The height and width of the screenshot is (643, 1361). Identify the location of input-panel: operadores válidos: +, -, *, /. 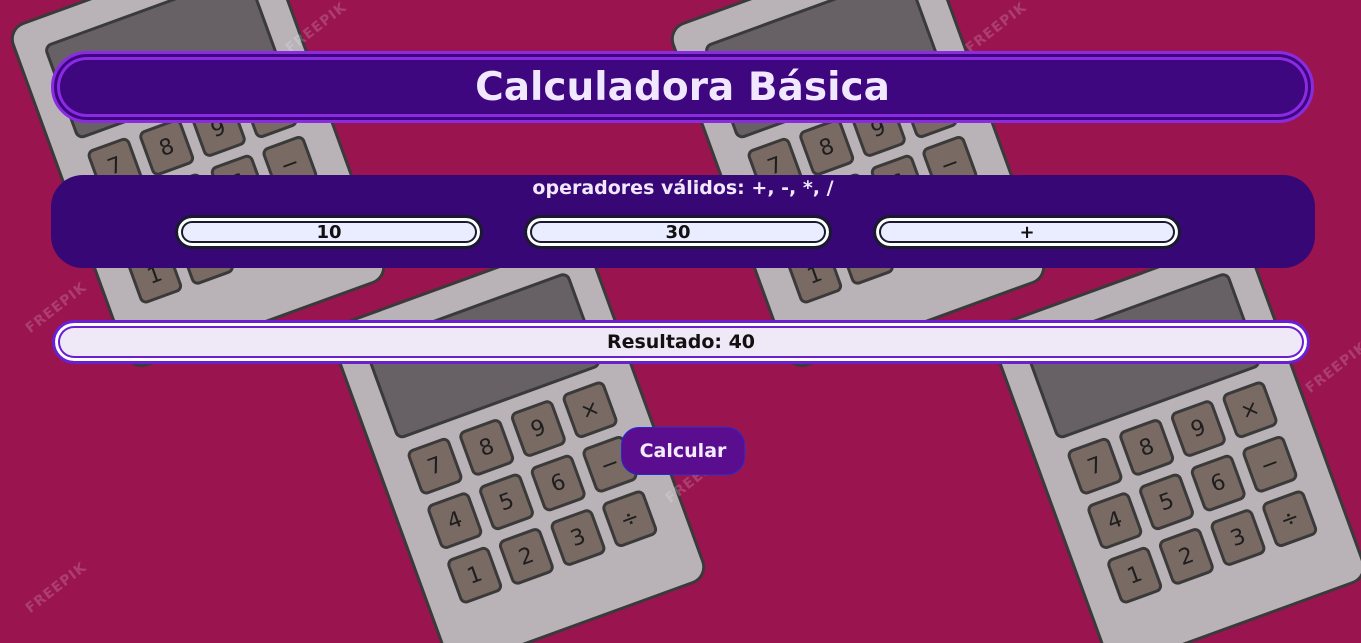
(683, 221).